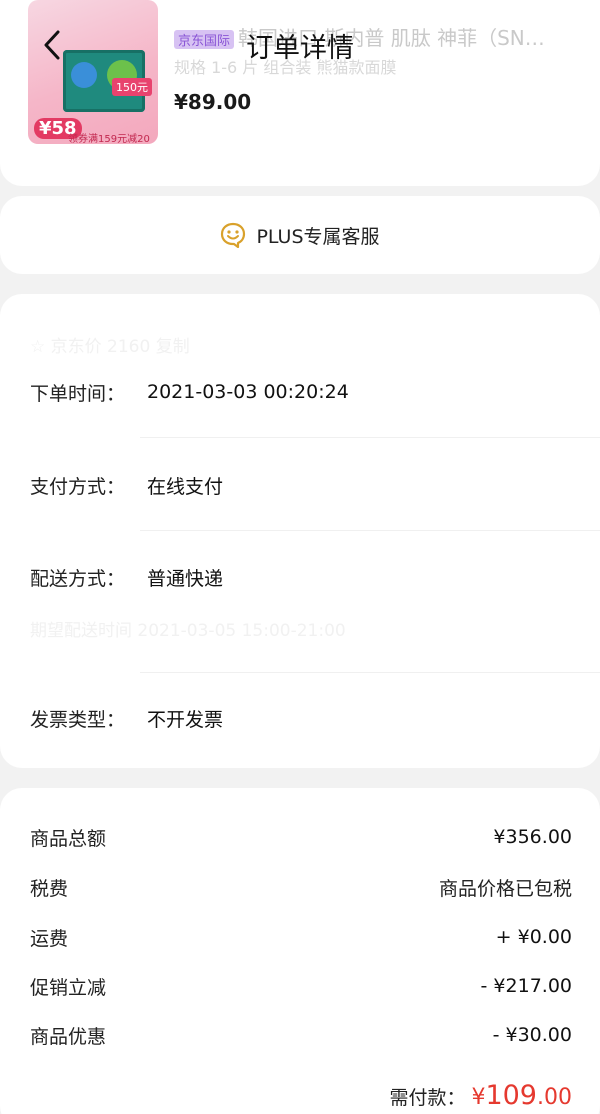  What do you see at coordinates (301, 1035) in the screenshot?
I see `coupon-discount-row: 商品优惠 - ¥30.00` at bounding box center [301, 1035].